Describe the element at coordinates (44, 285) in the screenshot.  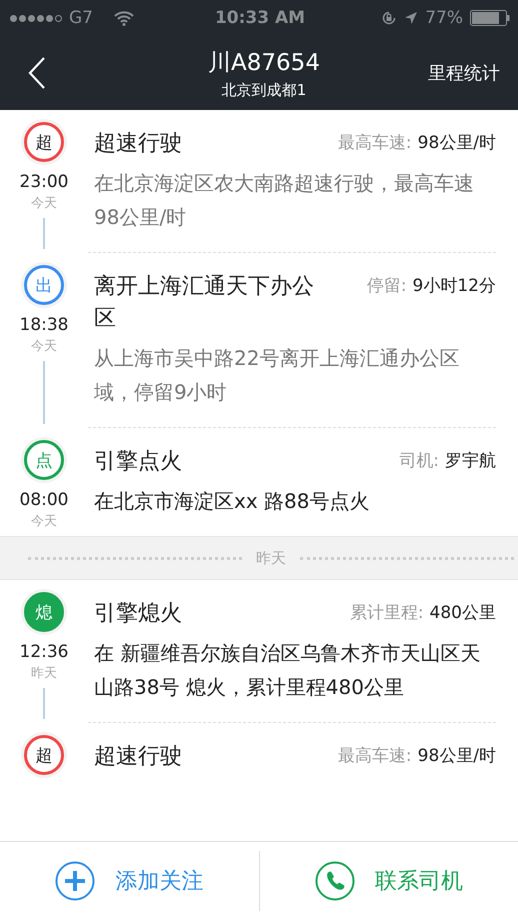
I see `event-badge: 出` at that location.